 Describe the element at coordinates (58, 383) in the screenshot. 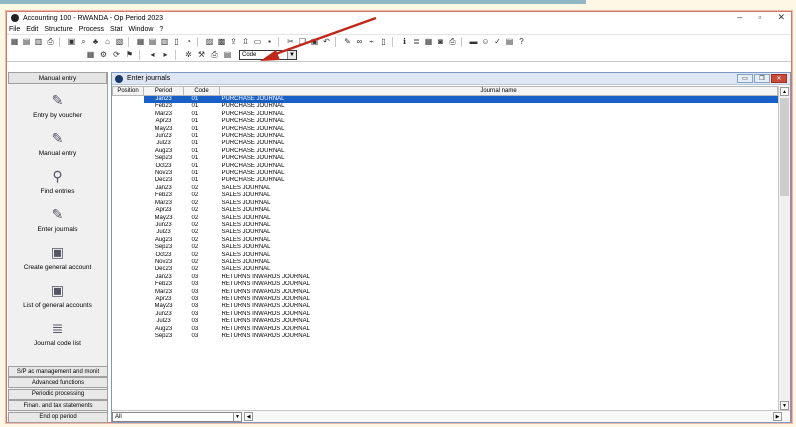

I see `left-bottom-button: Advanced functions` at that location.